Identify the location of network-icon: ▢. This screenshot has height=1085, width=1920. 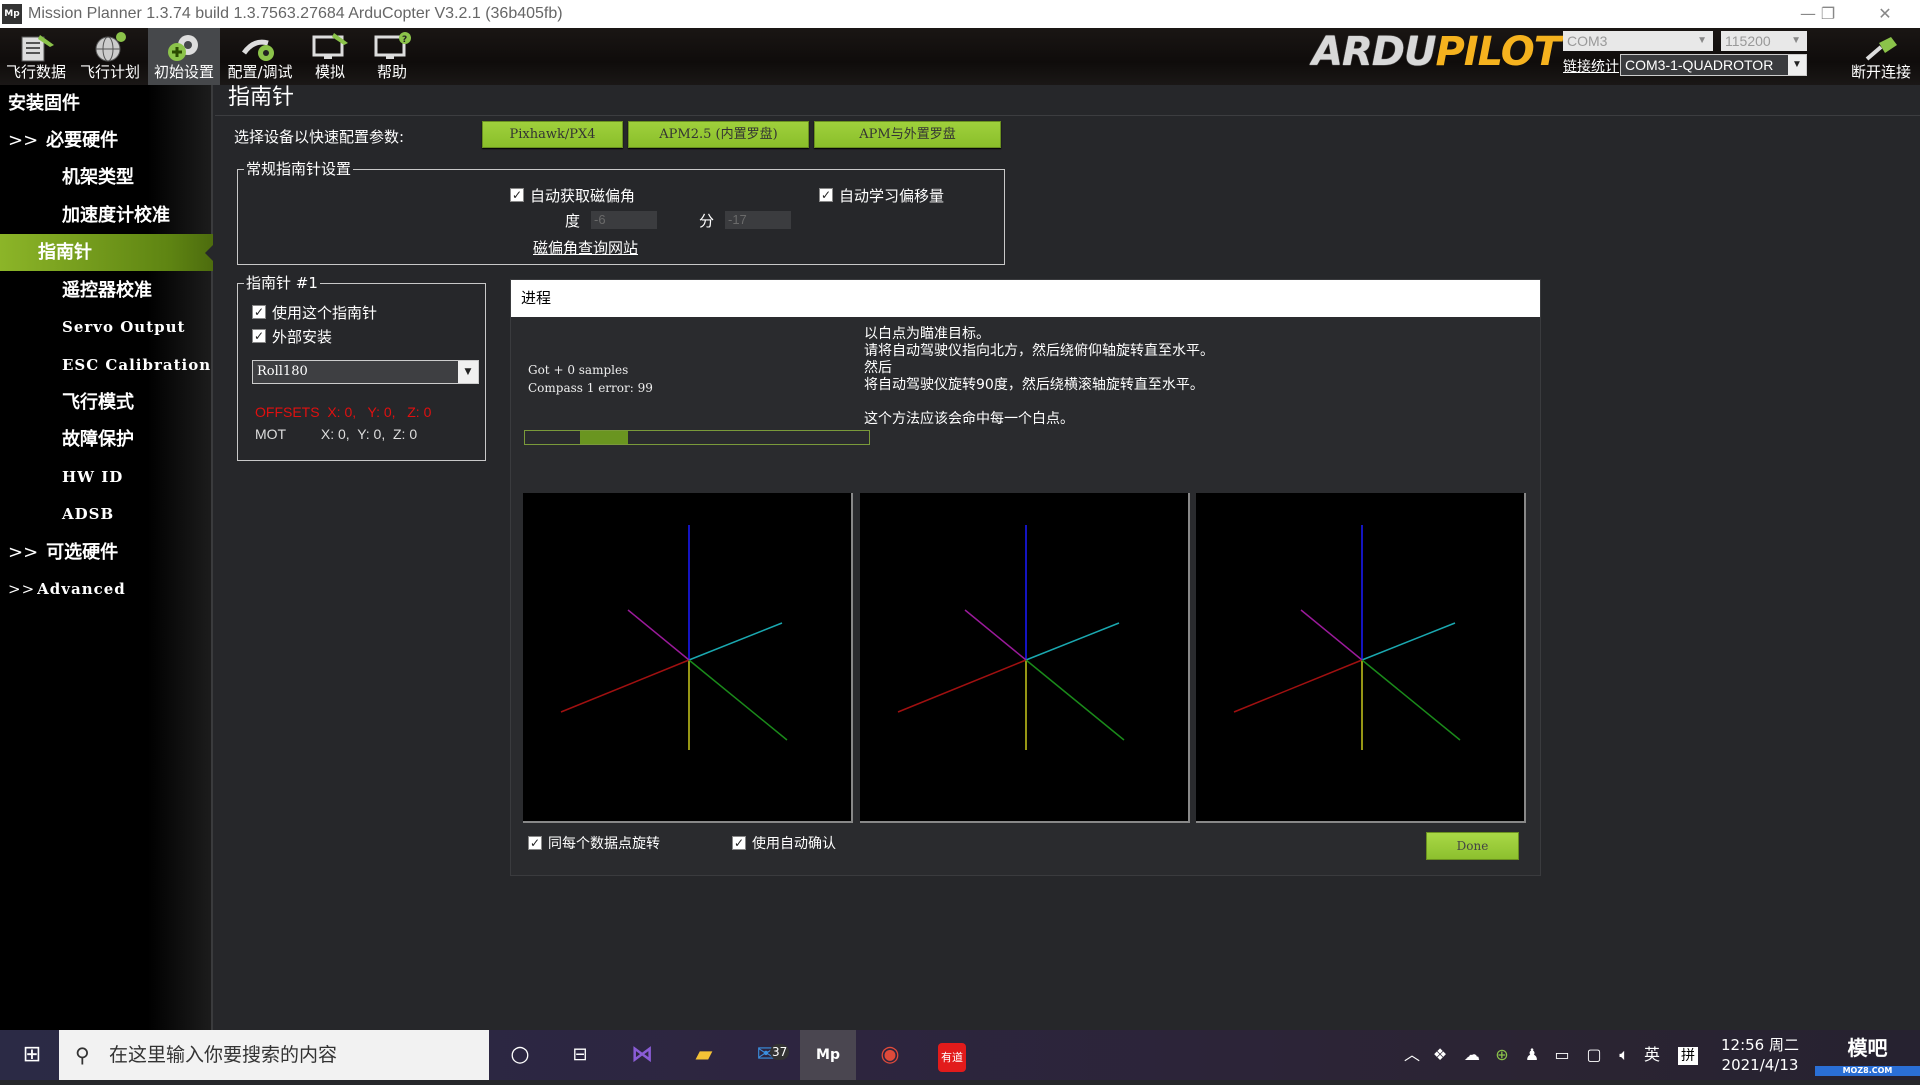
(1594, 1055).